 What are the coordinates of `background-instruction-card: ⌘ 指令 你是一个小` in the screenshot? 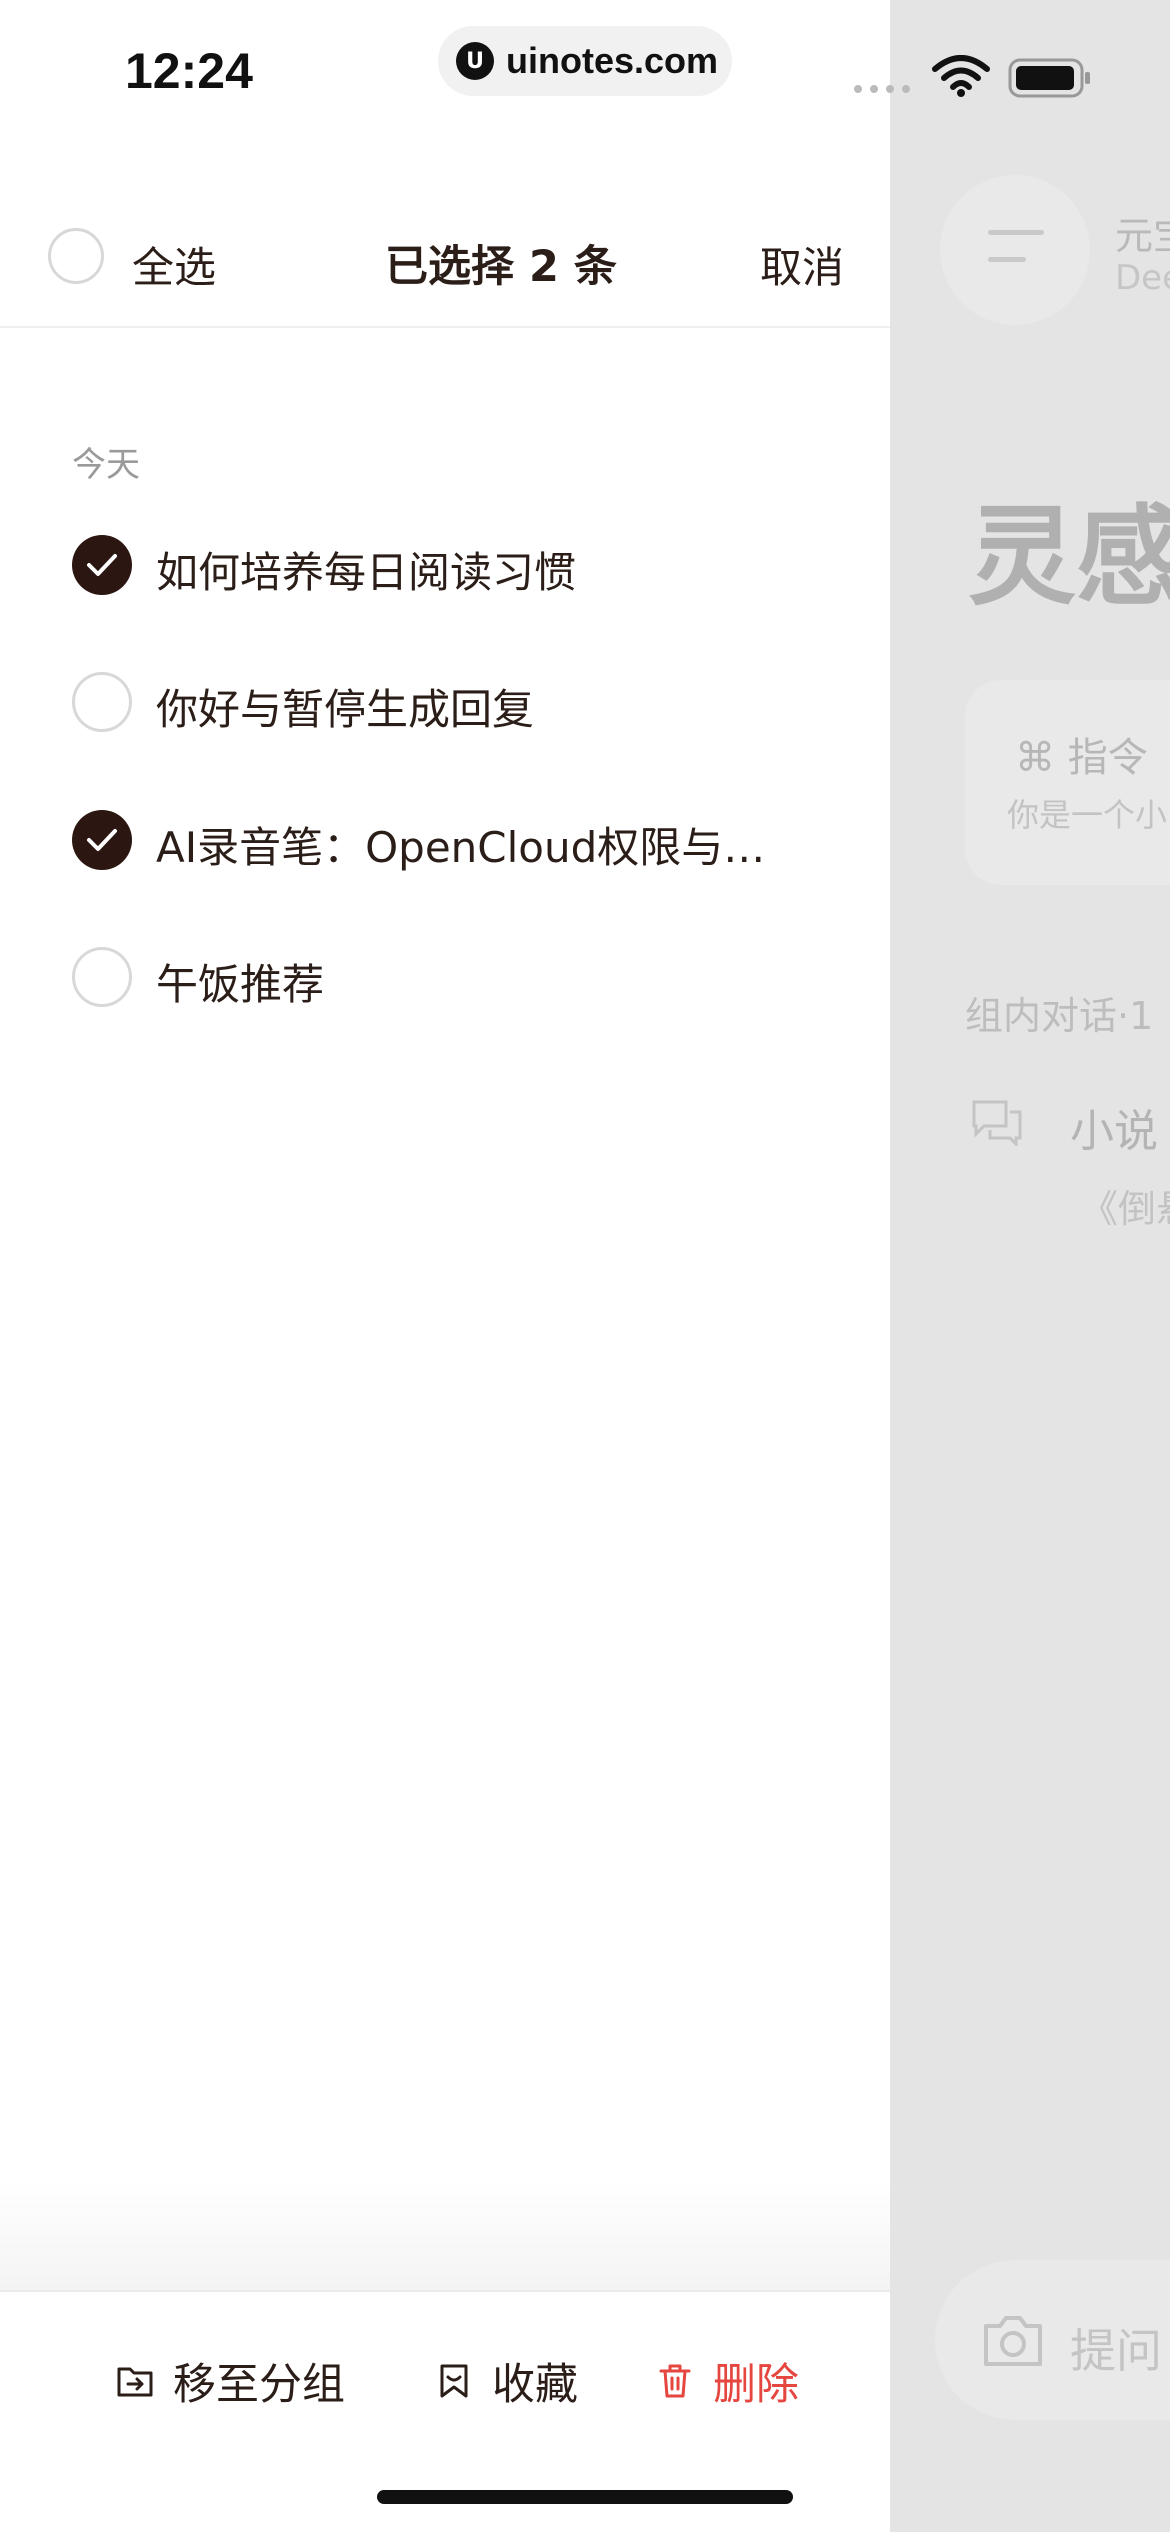 It's located at (1067, 782).